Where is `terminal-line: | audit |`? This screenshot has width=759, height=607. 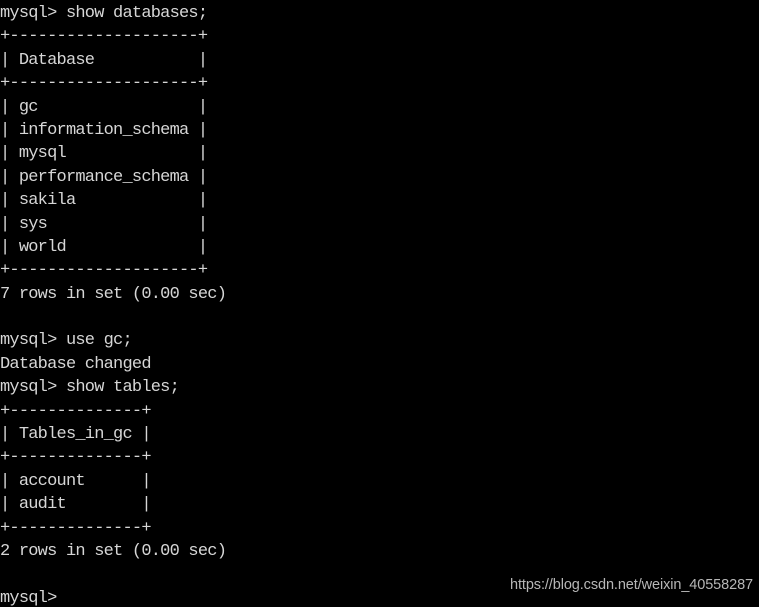 terminal-line: | audit | is located at coordinates (76, 505).